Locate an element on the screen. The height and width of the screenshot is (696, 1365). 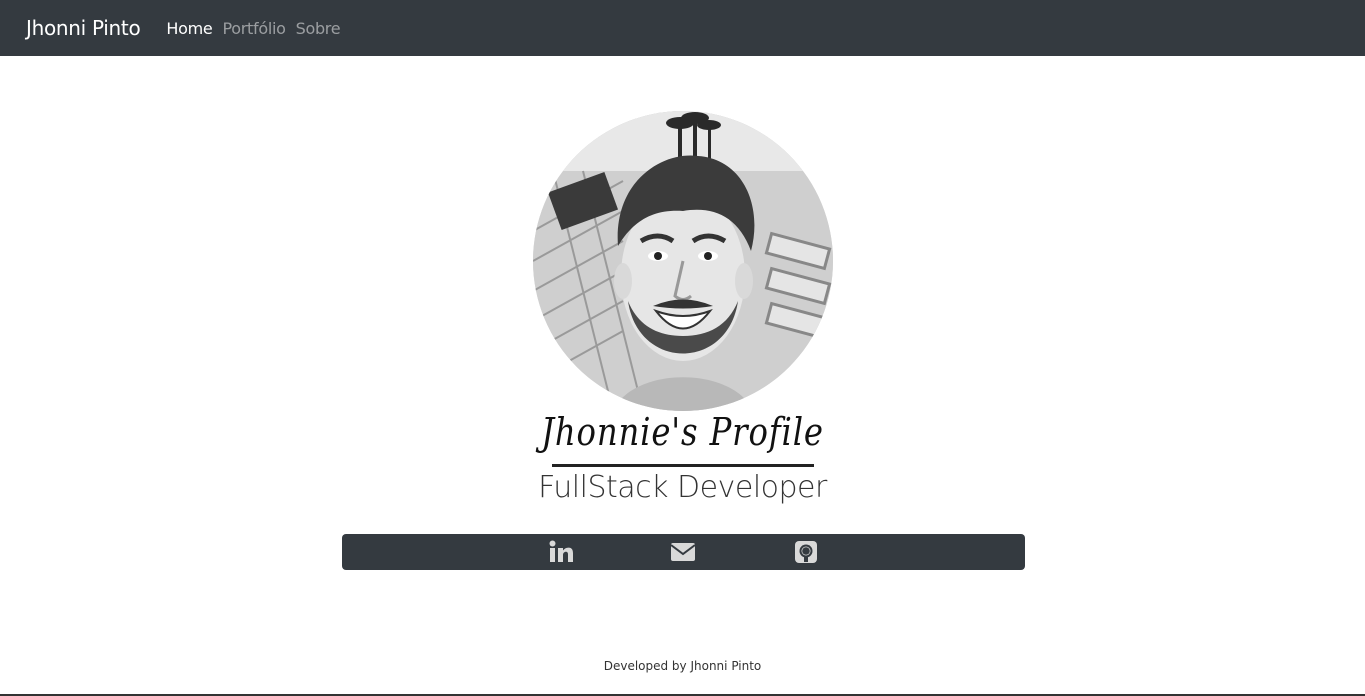
title-divider is located at coordinates (683, 465).